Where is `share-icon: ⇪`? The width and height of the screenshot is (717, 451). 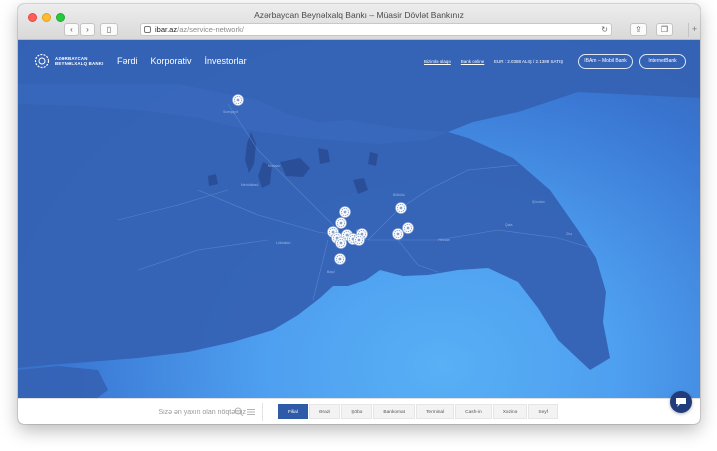 share-icon: ⇪ is located at coordinates (638, 29).